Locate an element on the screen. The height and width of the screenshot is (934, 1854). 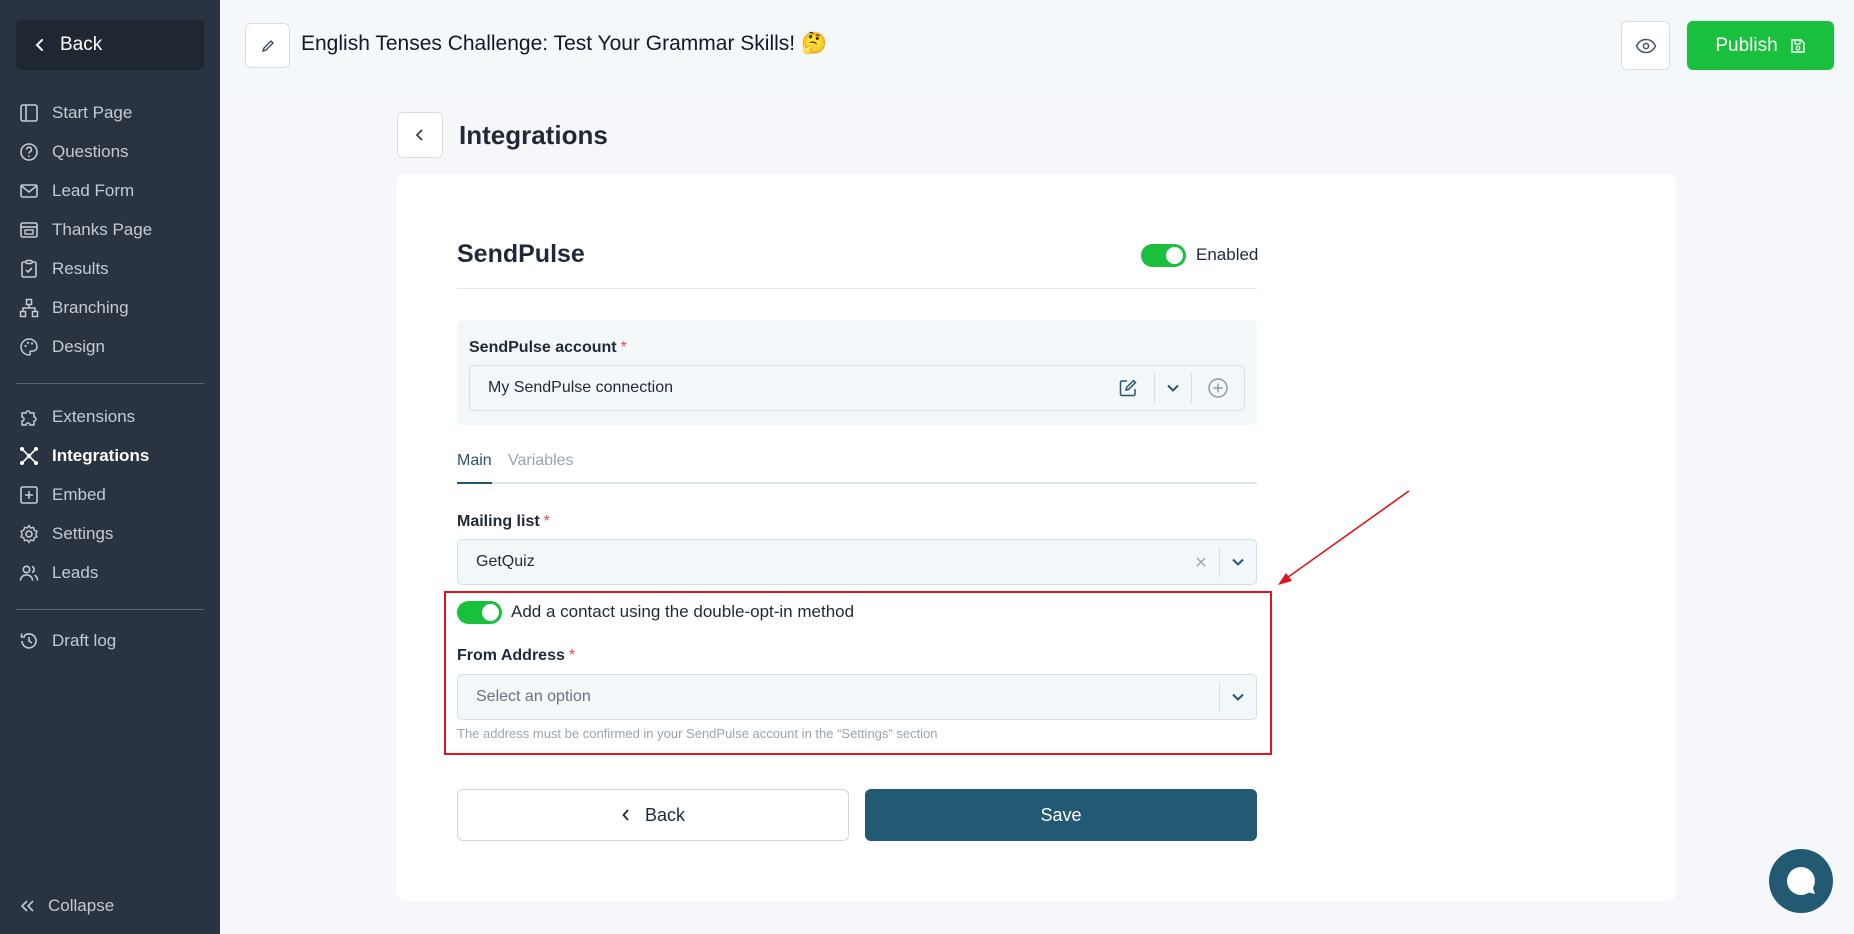
save-button: Save is located at coordinates (1061, 815).